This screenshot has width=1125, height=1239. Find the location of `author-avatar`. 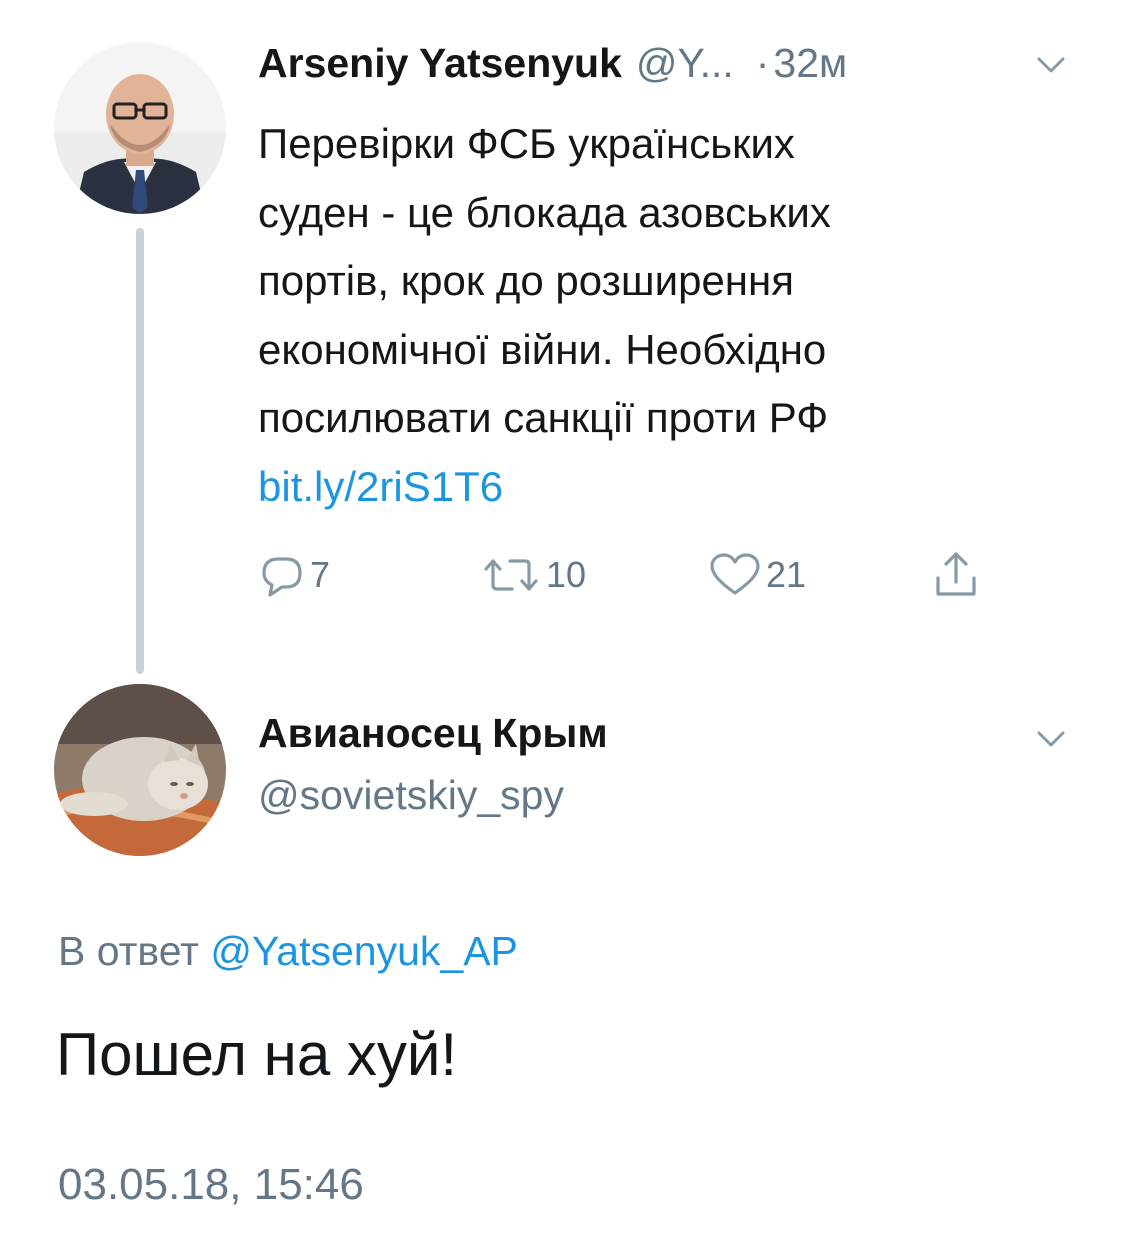

author-avatar is located at coordinates (140, 128).